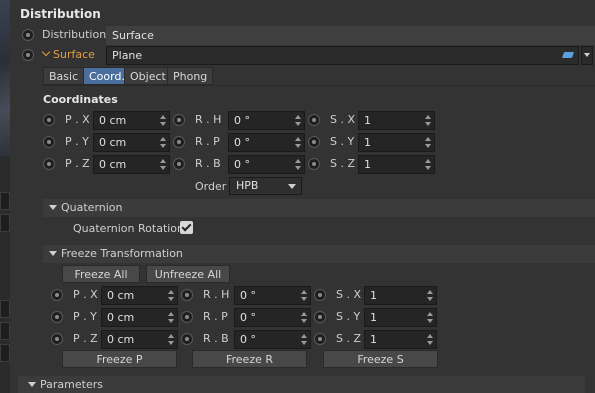  I want to click on surface-label: Surface, so click(68, 54).